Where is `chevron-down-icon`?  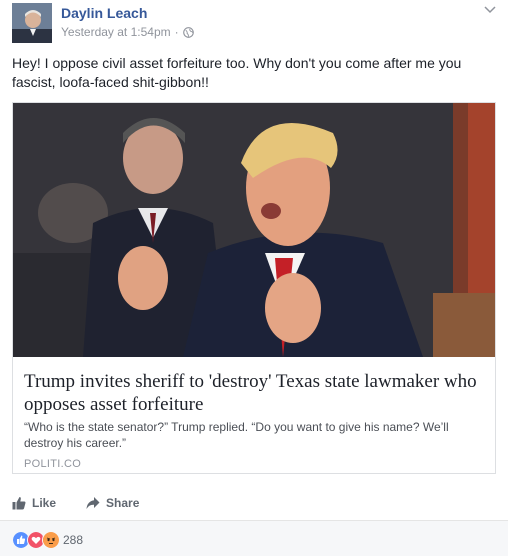 chevron-down-icon is located at coordinates (490, 10).